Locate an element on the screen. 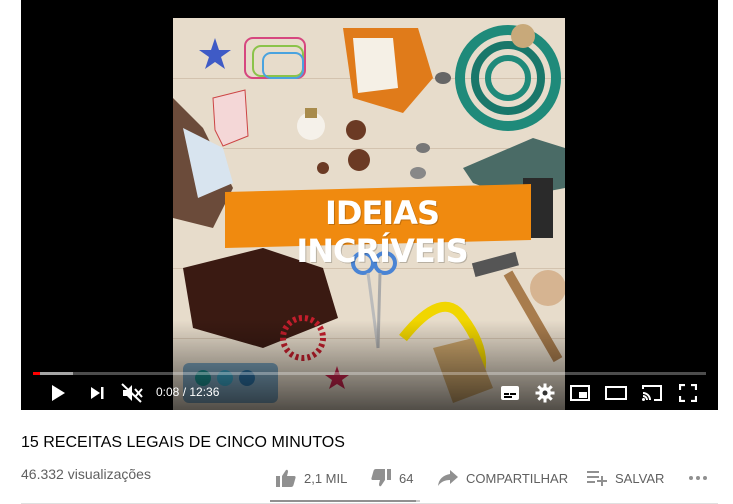 This screenshot has width=733, height=504. fullscreen-icon is located at coordinates (688, 393).